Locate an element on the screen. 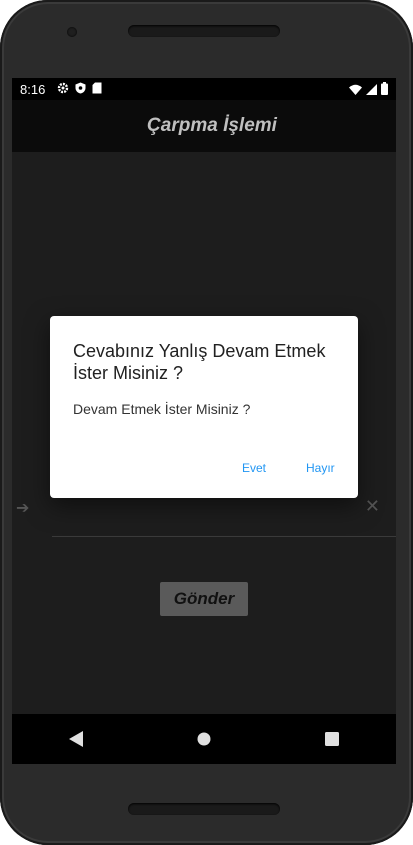  status-right-icons is located at coordinates (368, 90).